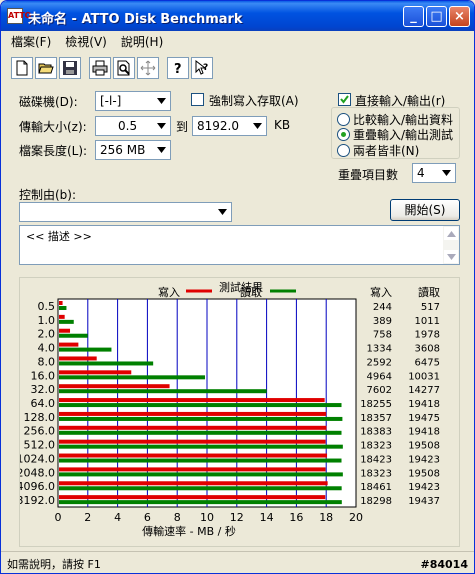  I want to click on transfer-size-to-select: 8192.0, so click(229, 126).